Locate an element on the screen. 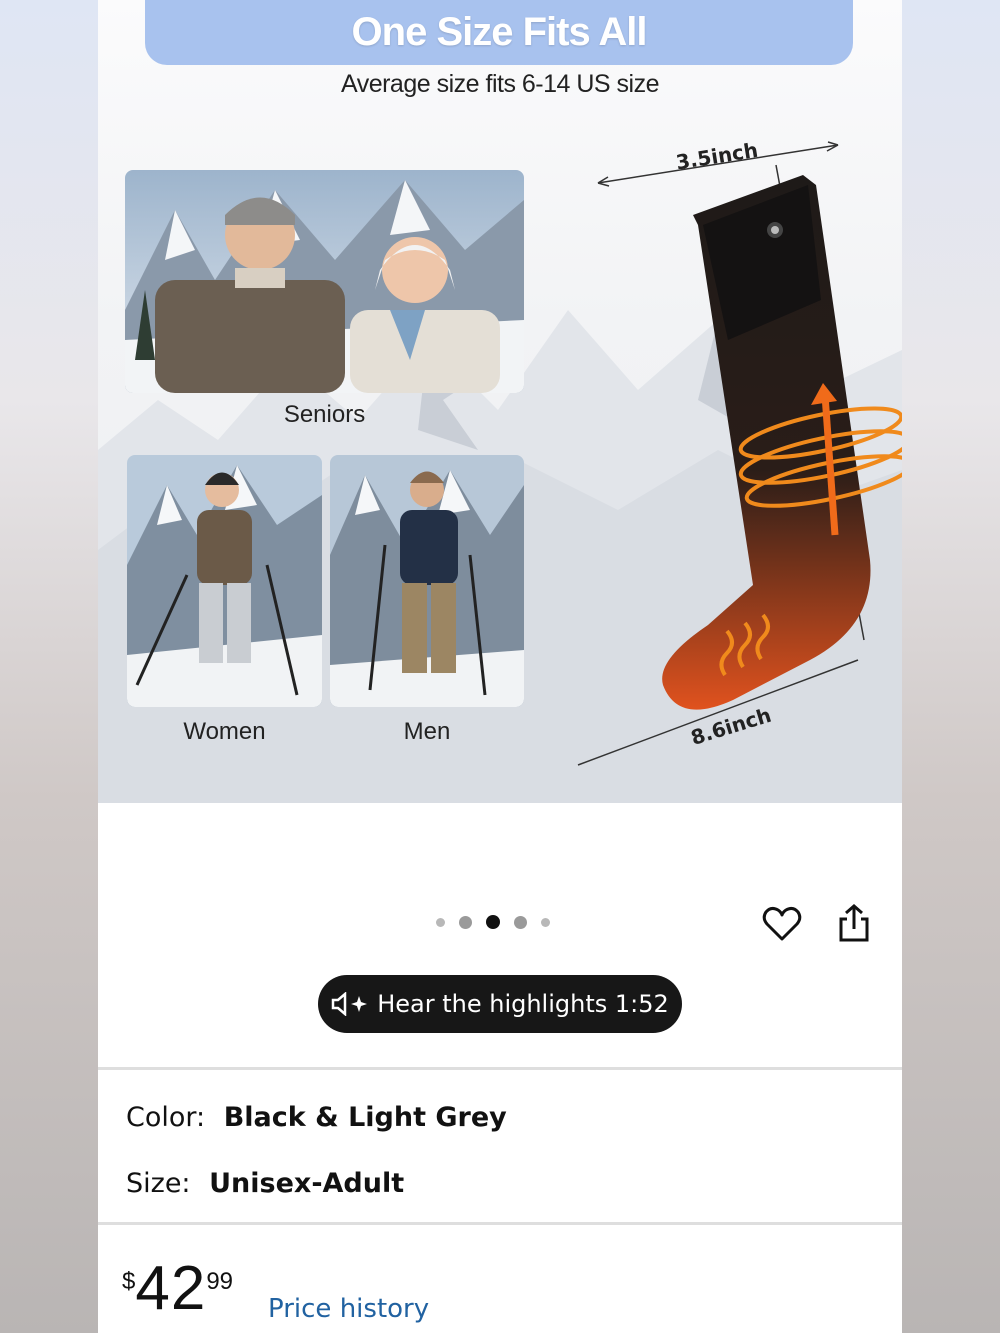 Image resolution: width=1000 pixels, height=1333 pixels. dim-top-width: 3.5inch is located at coordinates (716, 156).